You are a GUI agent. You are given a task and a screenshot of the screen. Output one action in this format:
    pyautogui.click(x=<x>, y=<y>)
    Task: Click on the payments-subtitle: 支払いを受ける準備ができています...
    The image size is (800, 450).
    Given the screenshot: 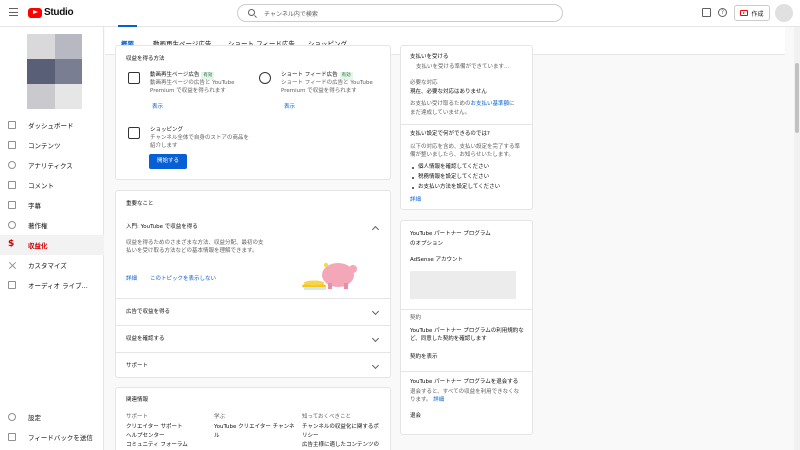 What is the action you would take?
    pyautogui.click(x=463, y=67)
    